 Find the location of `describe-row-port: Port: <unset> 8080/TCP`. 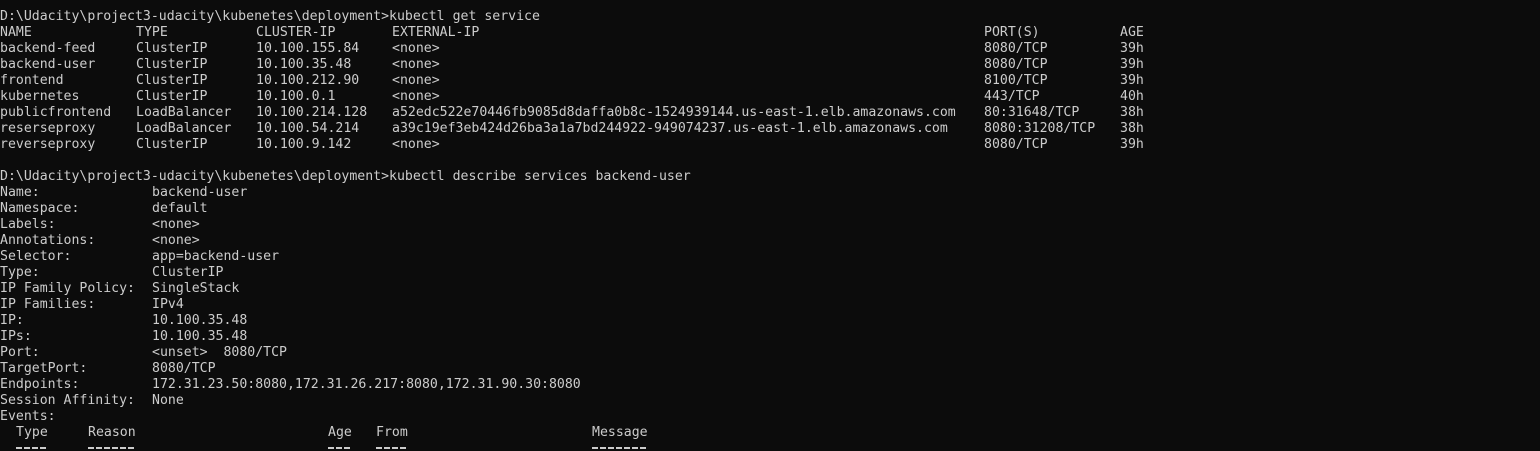

describe-row-port: Port: <unset> 8080/TCP is located at coordinates (770, 353).